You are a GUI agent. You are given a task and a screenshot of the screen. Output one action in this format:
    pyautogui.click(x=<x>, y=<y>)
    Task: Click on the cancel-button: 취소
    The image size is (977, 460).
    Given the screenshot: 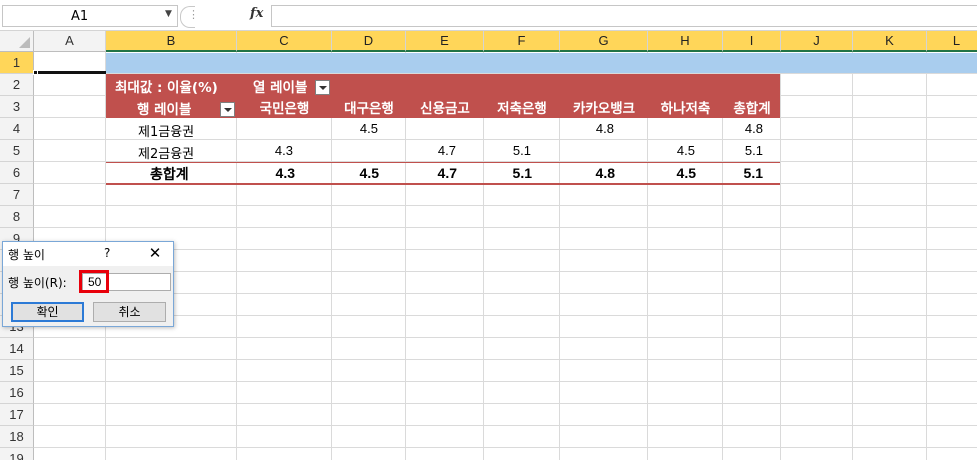 What is the action you would take?
    pyautogui.click(x=129, y=312)
    